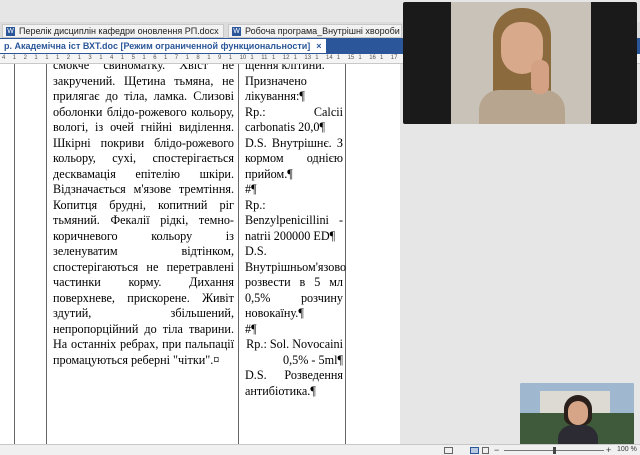  I want to click on ruler-tick-label: 6, so click(155, 58).